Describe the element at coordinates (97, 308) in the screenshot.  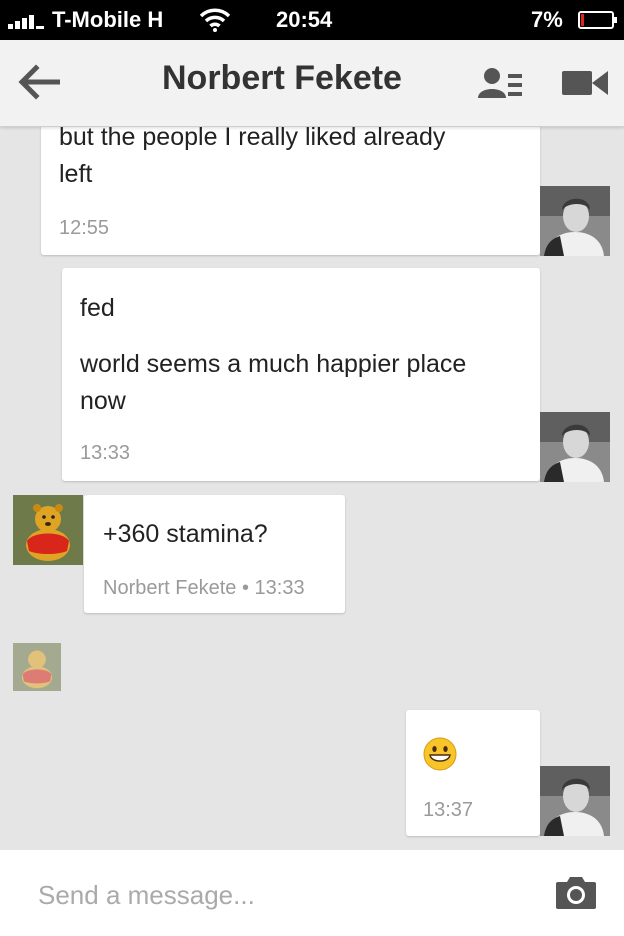
I see `message-text: fed` at that location.